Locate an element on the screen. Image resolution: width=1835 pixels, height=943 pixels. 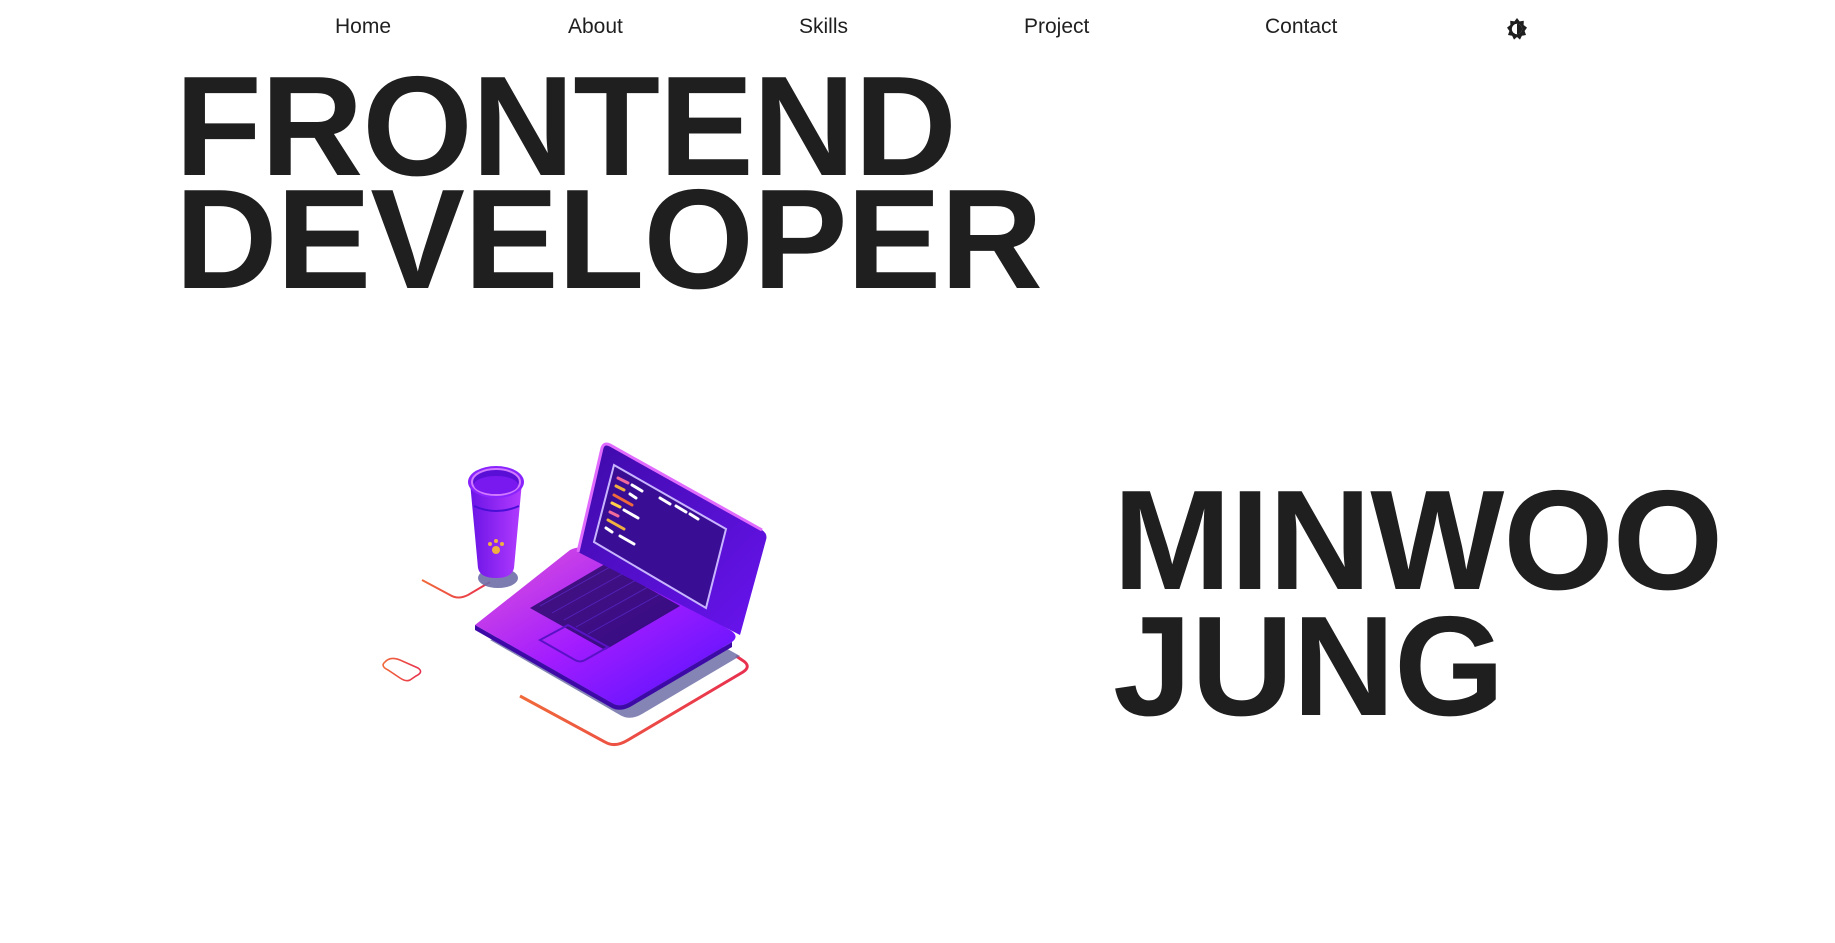
nav-home-link: Home is located at coordinates (363, 27).